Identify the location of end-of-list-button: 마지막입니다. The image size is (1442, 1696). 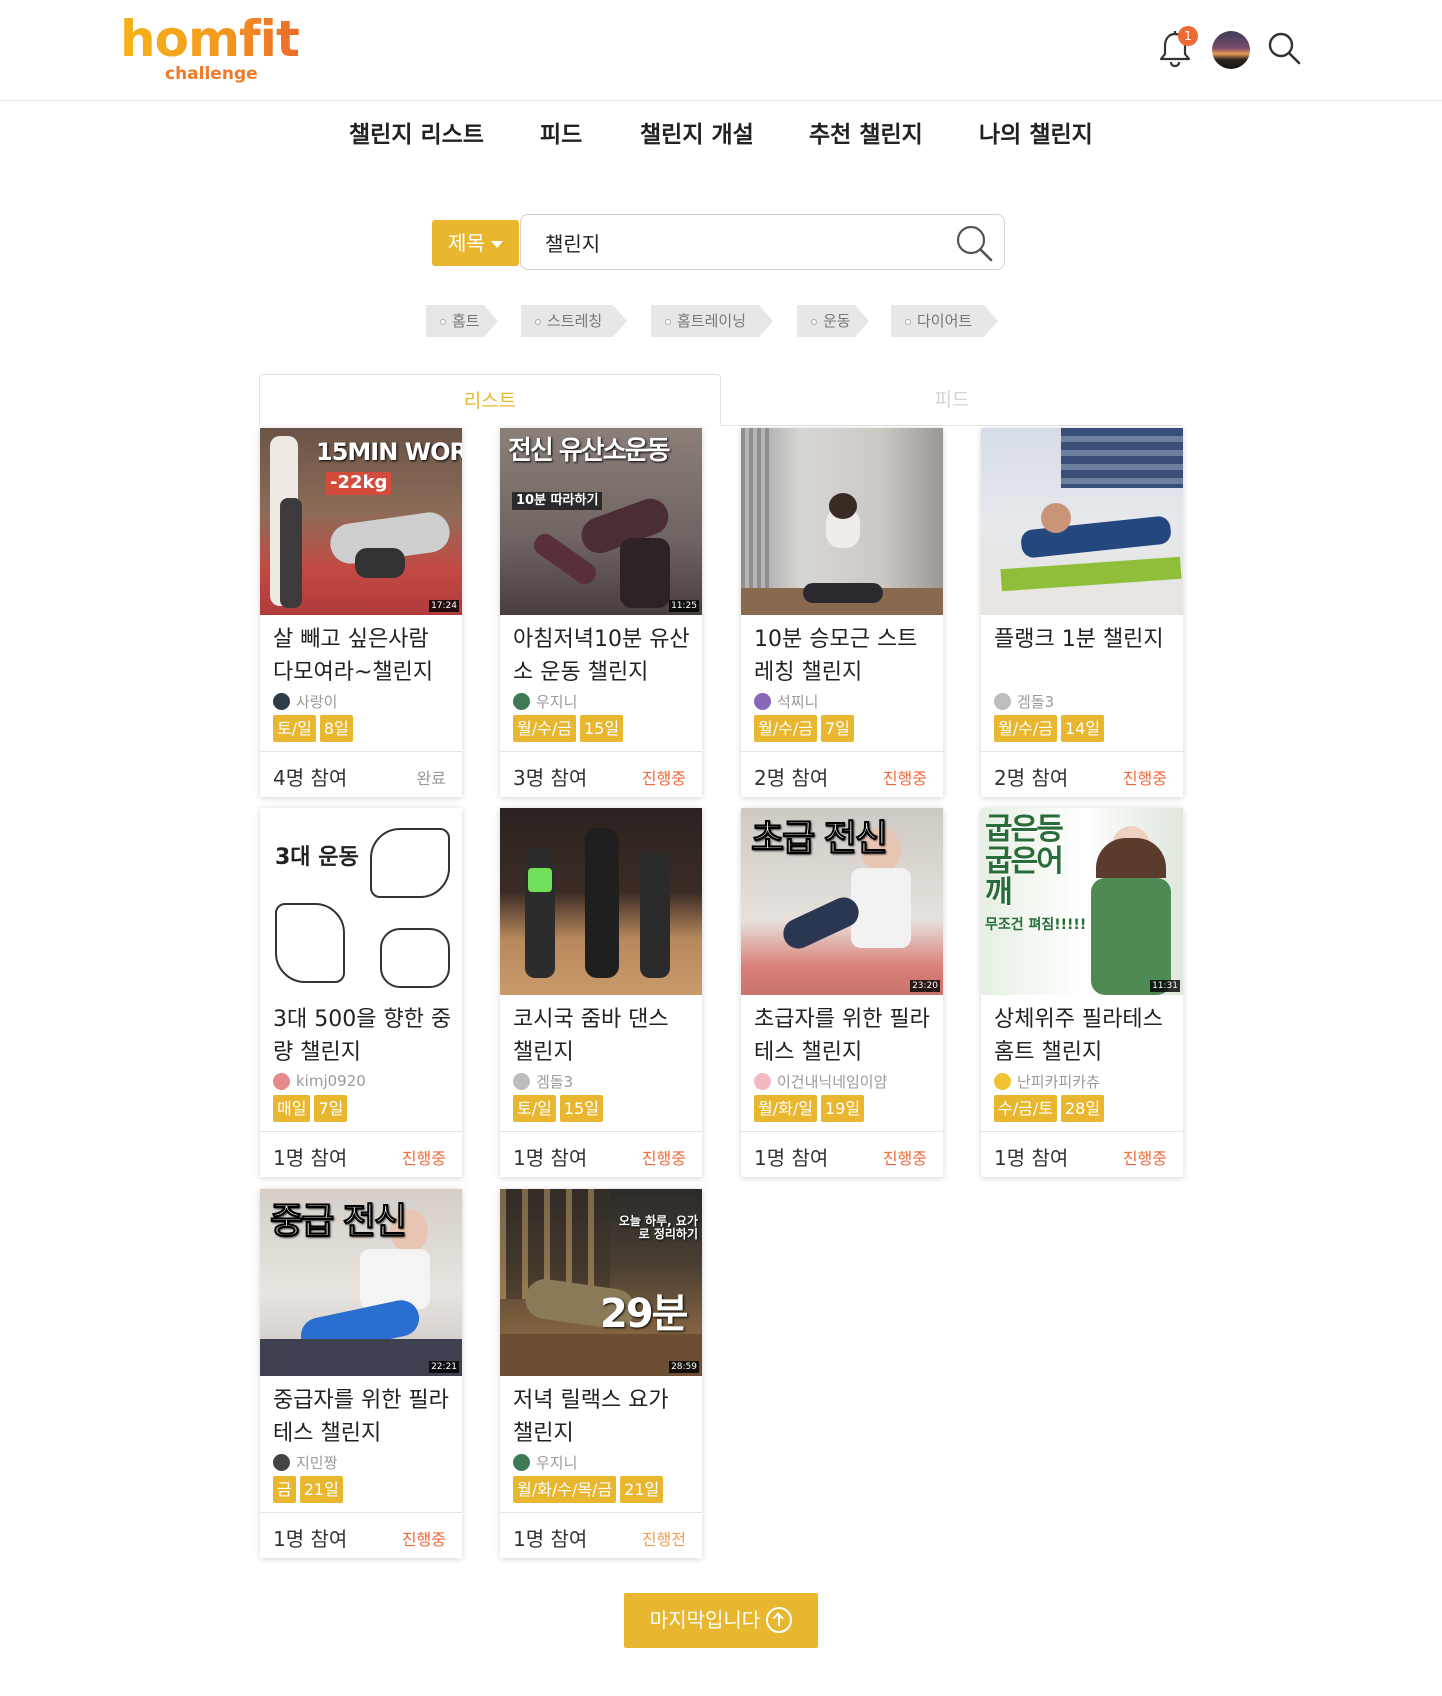
(721, 1620).